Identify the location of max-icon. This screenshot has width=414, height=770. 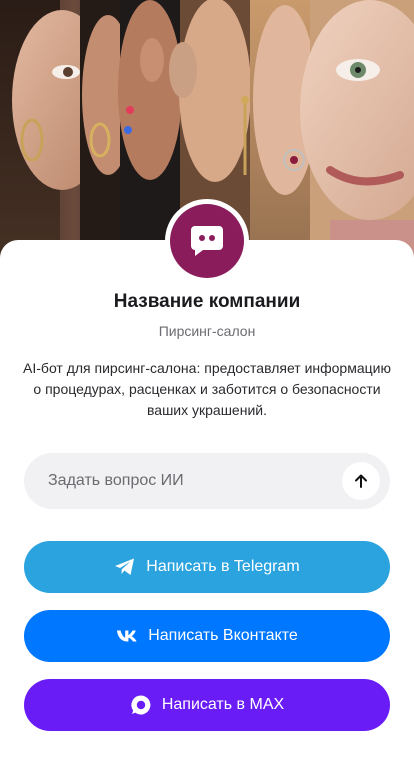
(141, 705).